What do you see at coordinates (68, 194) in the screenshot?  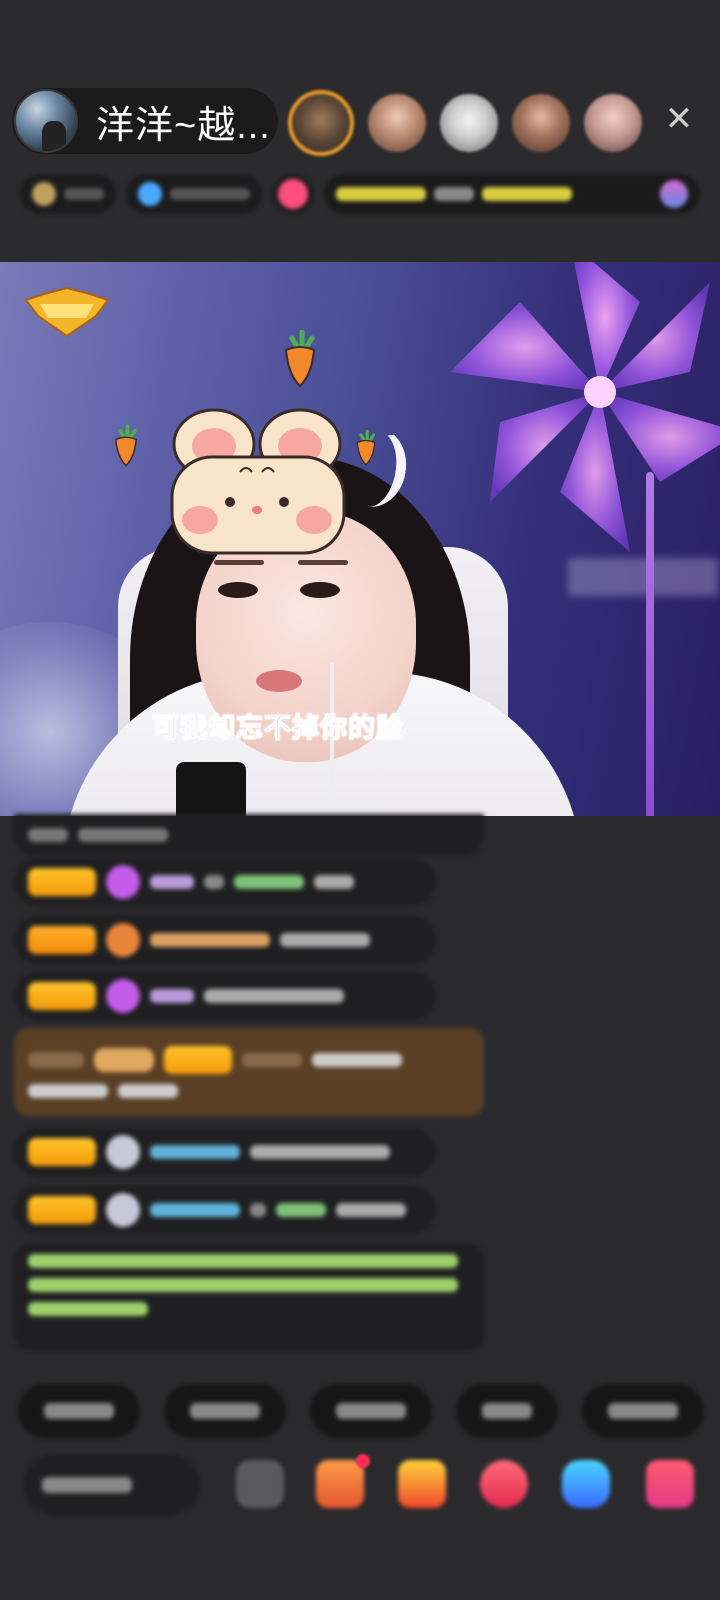 I see `room-rank-chip` at bounding box center [68, 194].